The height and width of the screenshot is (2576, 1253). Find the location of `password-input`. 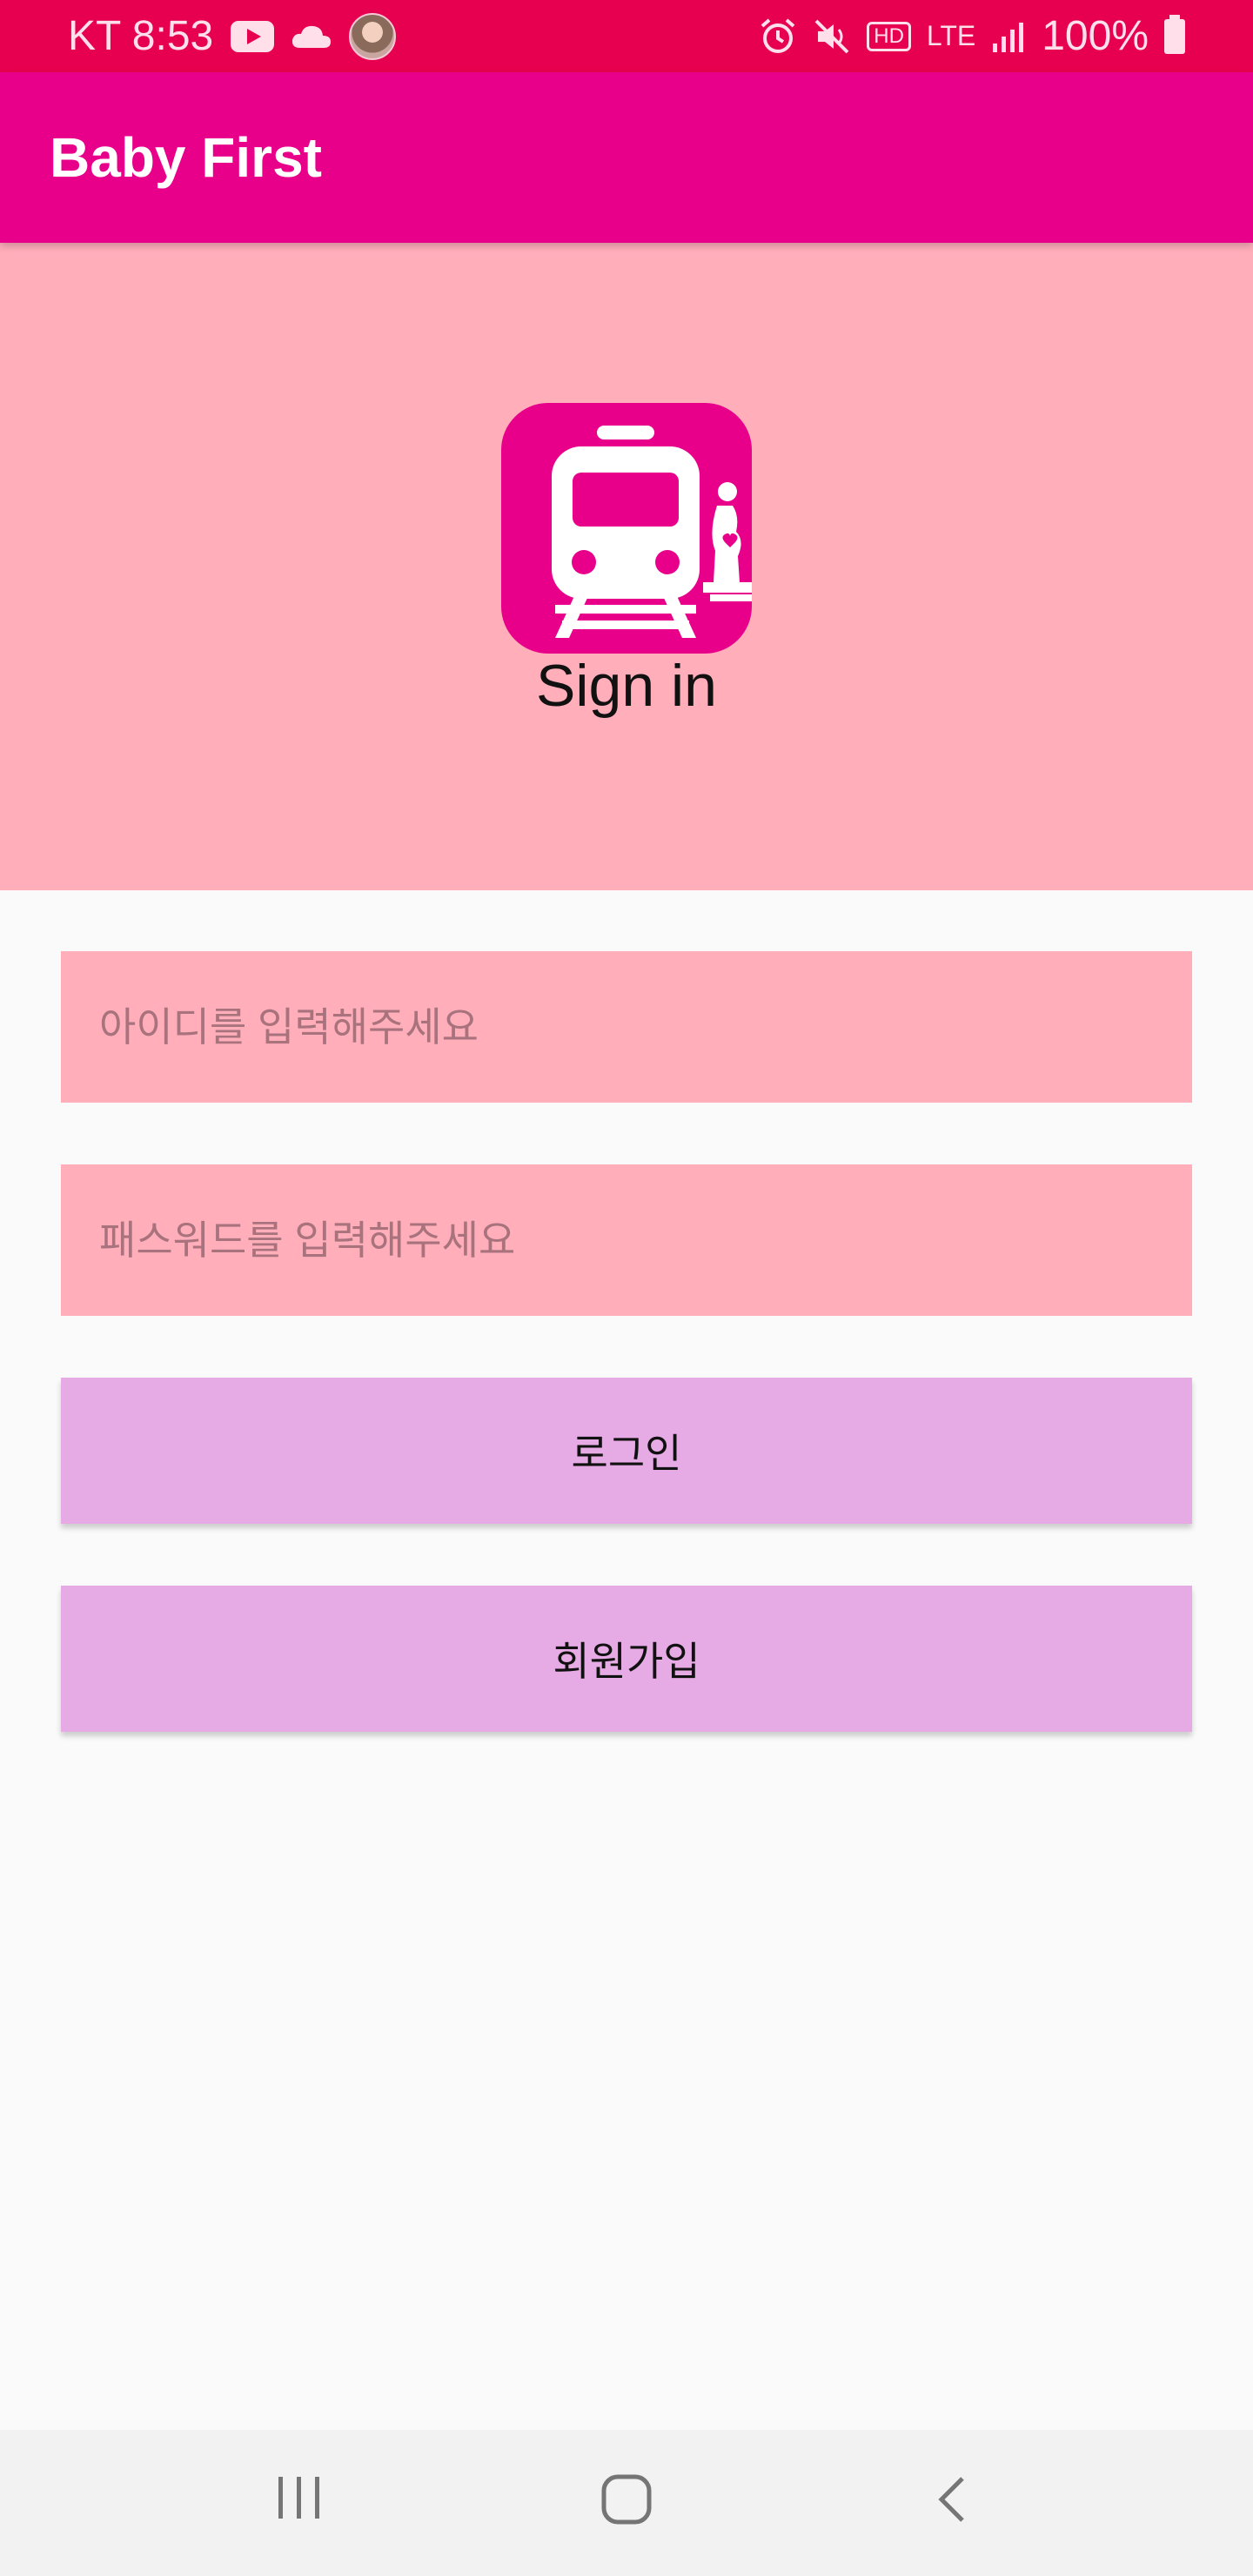

password-input is located at coordinates (626, 1240).